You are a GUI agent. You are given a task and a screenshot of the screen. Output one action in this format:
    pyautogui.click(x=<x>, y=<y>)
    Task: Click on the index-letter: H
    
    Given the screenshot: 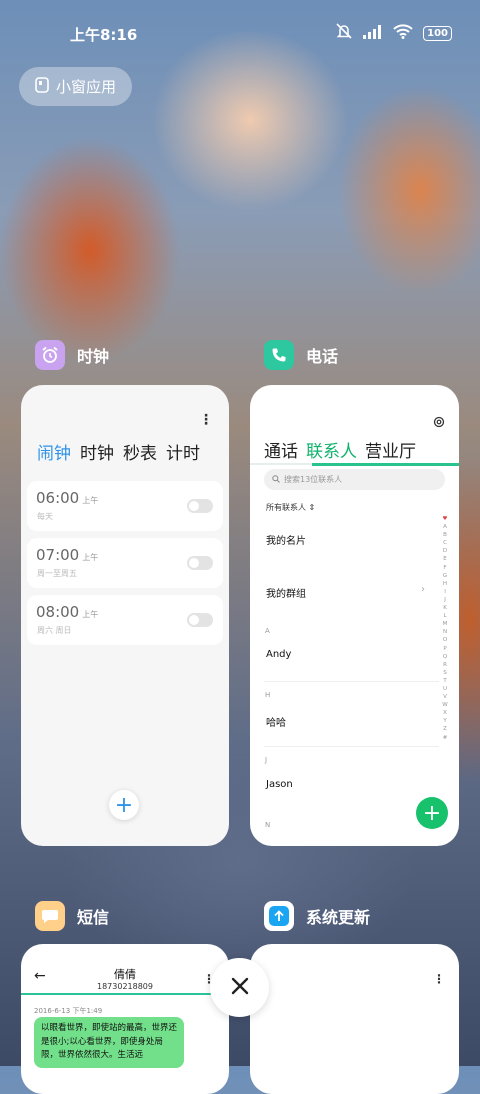 What is the action you would take?
    pyautogui.click(x=445, y=584)
    